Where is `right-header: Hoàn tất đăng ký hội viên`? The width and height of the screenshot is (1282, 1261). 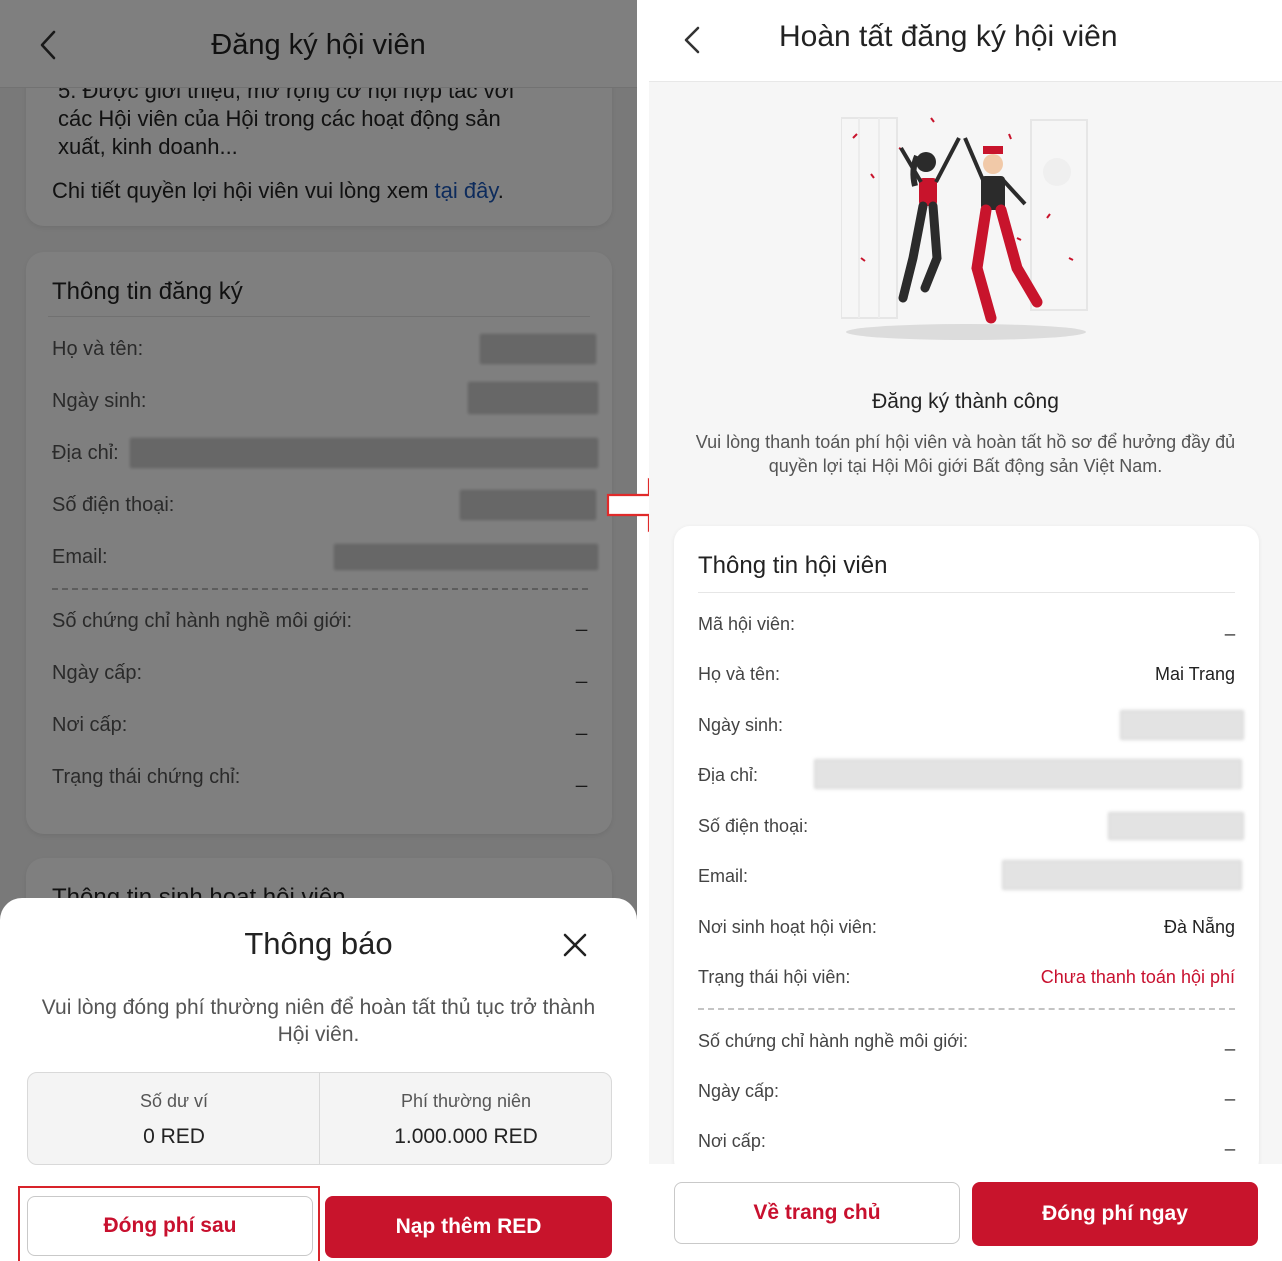 right-header: Hoàn tất đăng ký hội viên is located at coordinates (965, 41).